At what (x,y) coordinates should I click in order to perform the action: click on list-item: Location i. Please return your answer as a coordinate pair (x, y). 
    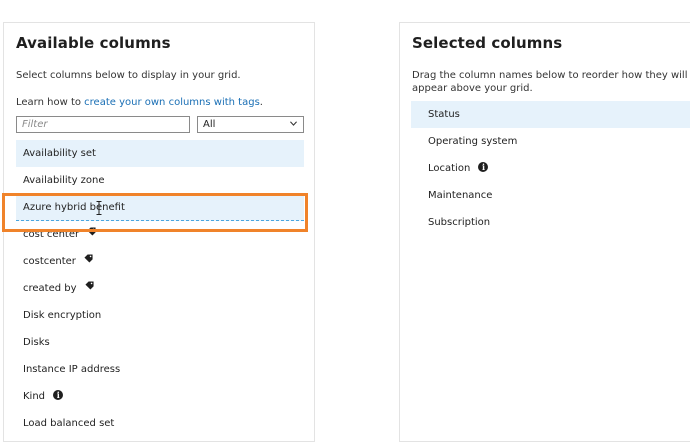
    Looking at the image, I should click on (550, 168).